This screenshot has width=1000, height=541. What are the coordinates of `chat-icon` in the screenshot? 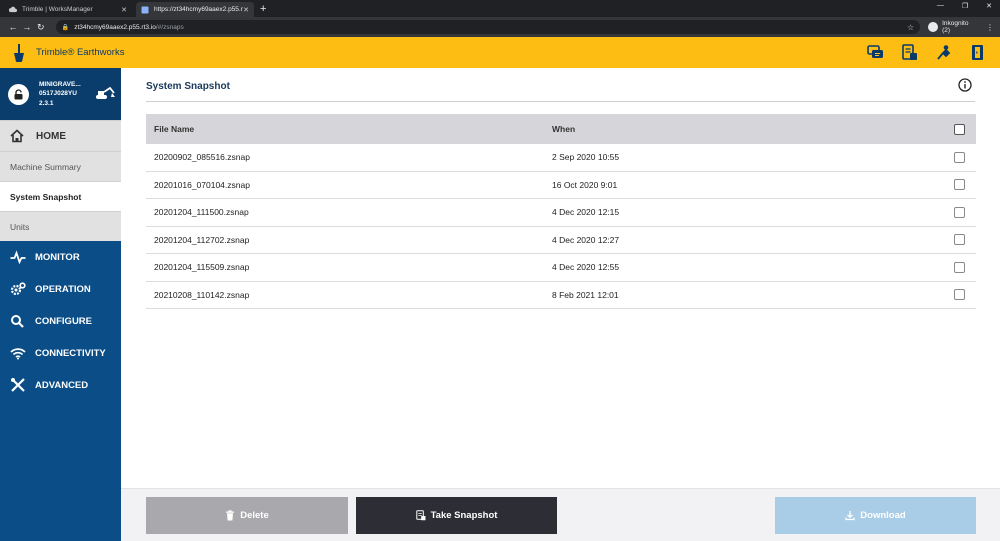 It's located at (875, 52).